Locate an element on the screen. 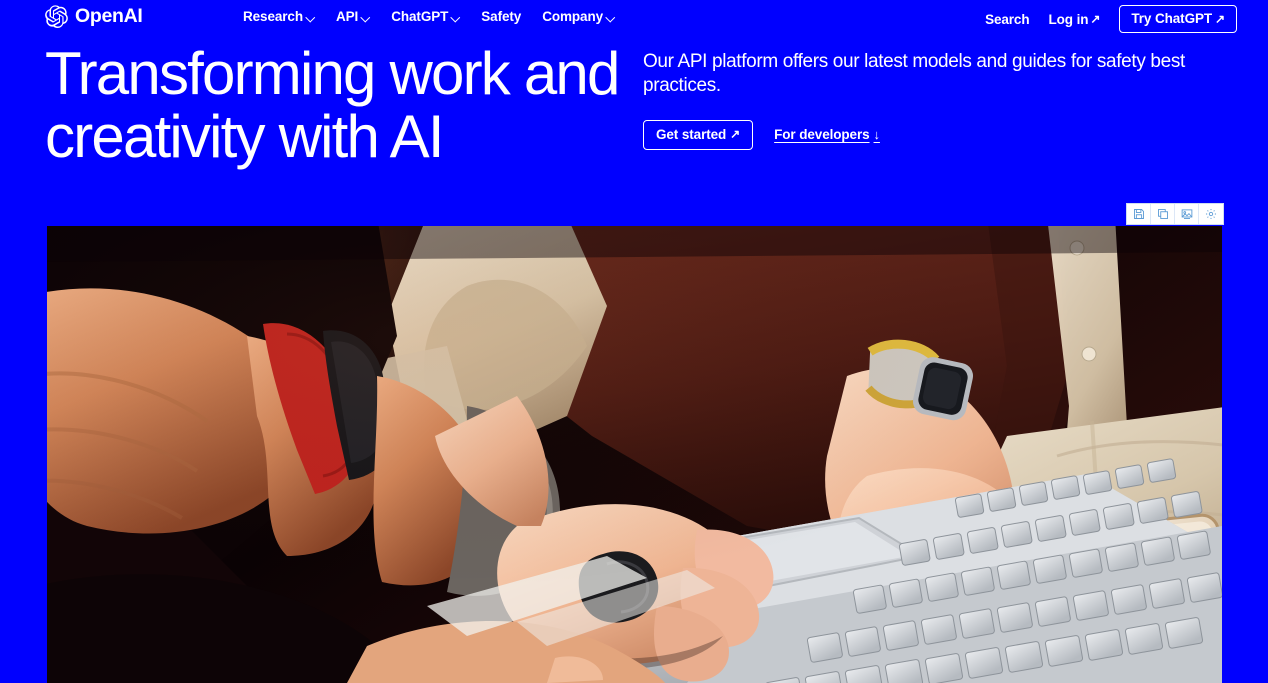 Image resolution: width=1268 pixels, height=683 pixels. nav-item-research: Research is located at coordinates (279, 16).